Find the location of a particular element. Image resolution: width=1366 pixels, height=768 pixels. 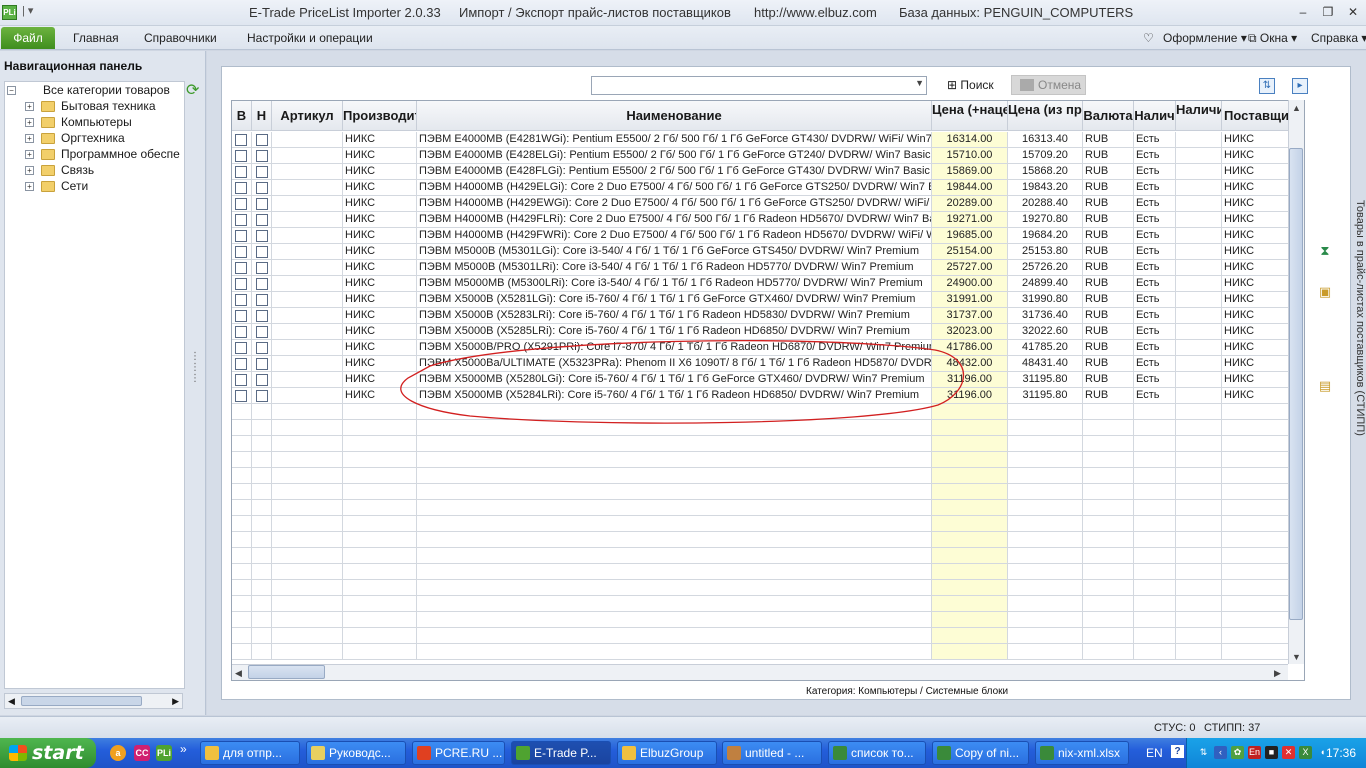

search-button: ⊞ Поиск is located at coordinates (972, 85).